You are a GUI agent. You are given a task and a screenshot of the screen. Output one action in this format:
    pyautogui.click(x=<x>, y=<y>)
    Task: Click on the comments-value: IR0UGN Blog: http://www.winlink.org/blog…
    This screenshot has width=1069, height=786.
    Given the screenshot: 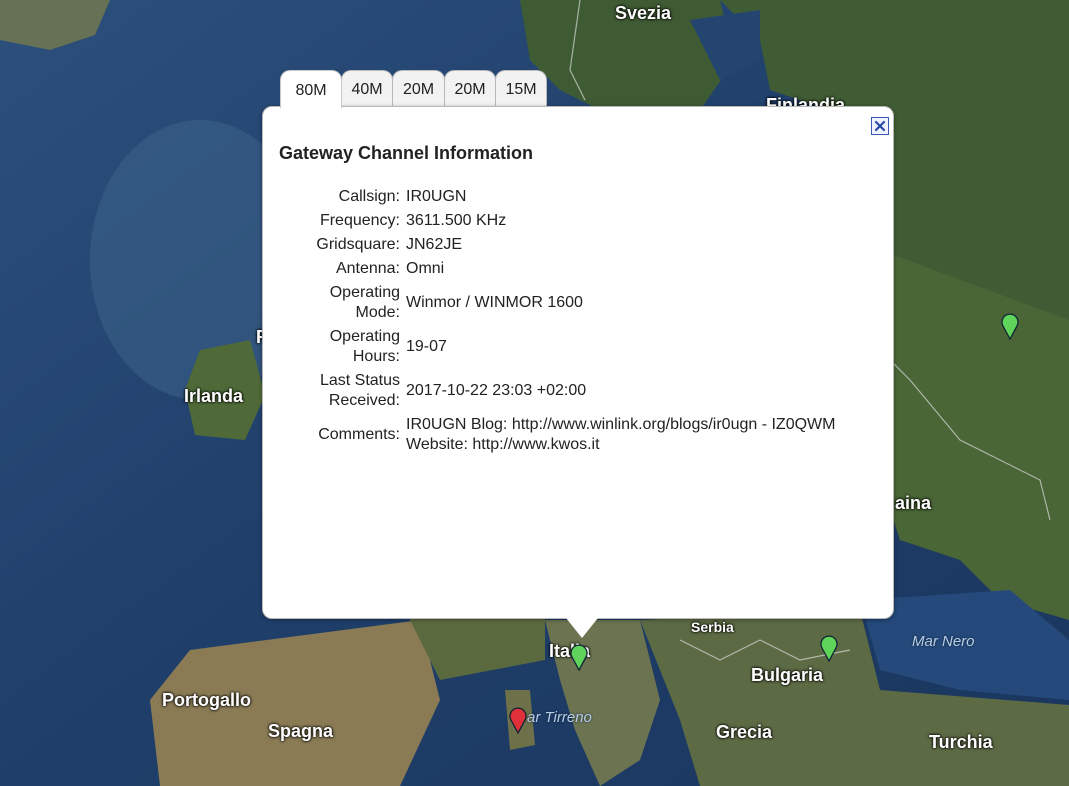 What is the action you would take?
    pyautogui.click(x=619, y=435)
    